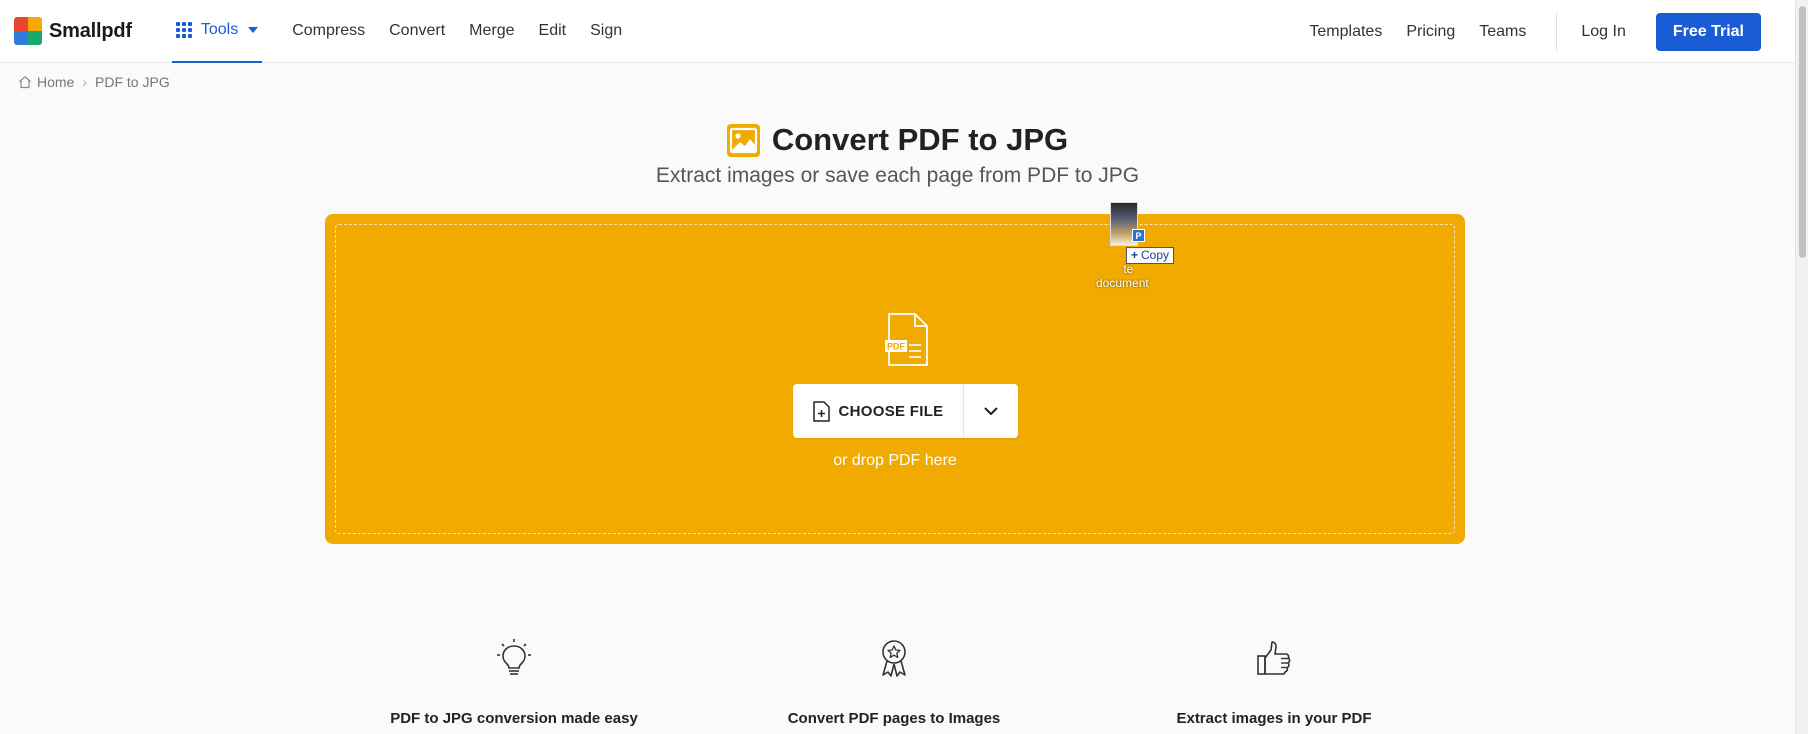 The image size is (1808, 734). I want to click on copy-label: Copy, so click(1155, 255).